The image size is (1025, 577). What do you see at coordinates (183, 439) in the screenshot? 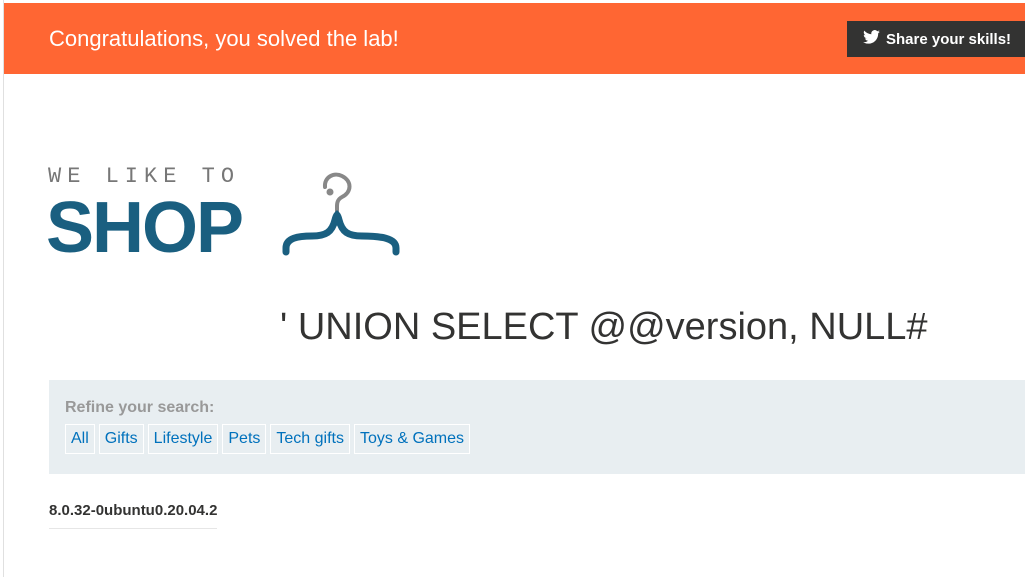
I see `filter-link-lifestyle: Lifestyle` at bounding box center [183, 439].